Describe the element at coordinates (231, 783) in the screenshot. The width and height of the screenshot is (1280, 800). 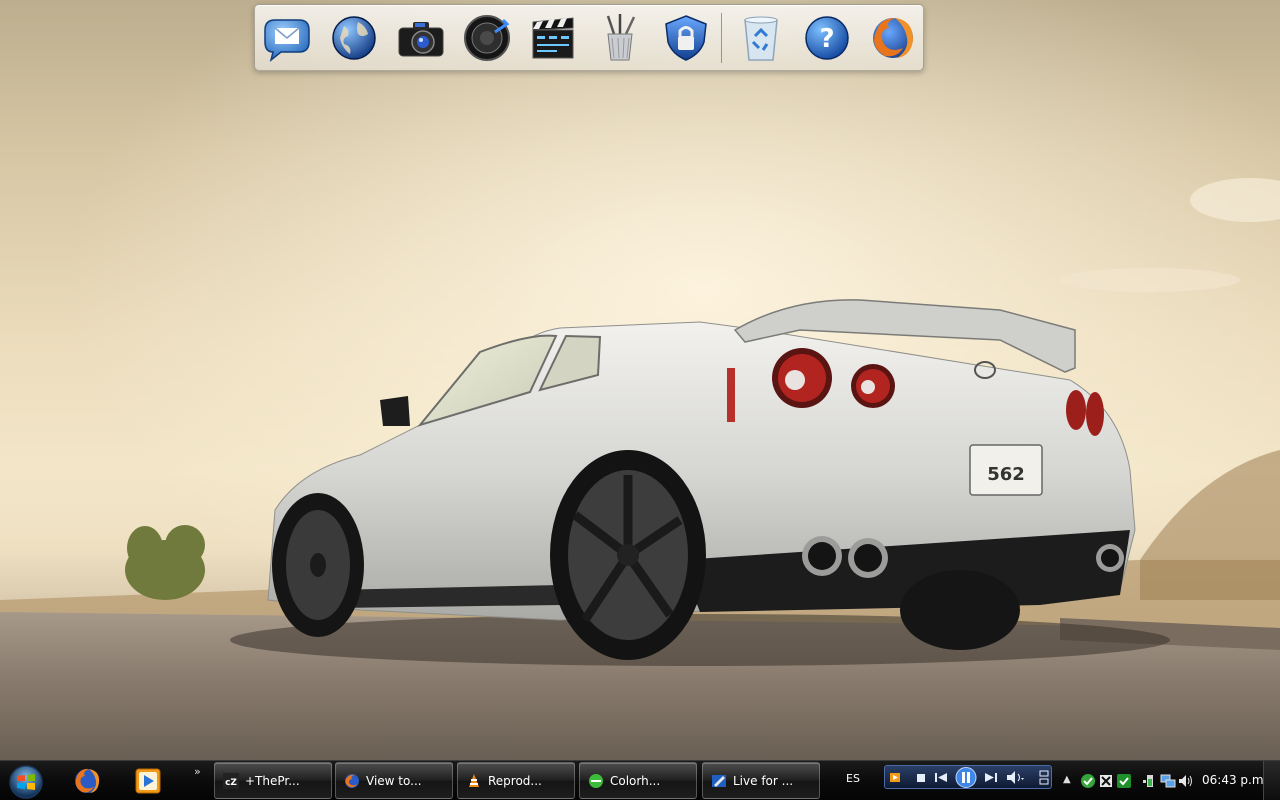
I see `svg-text: cZ` at that location.